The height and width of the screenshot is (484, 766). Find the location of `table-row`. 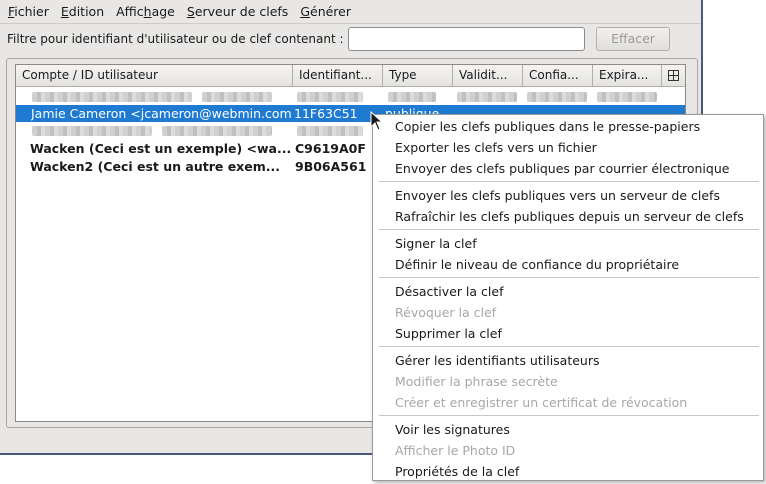

table-row is located at coordinates (350, 96).